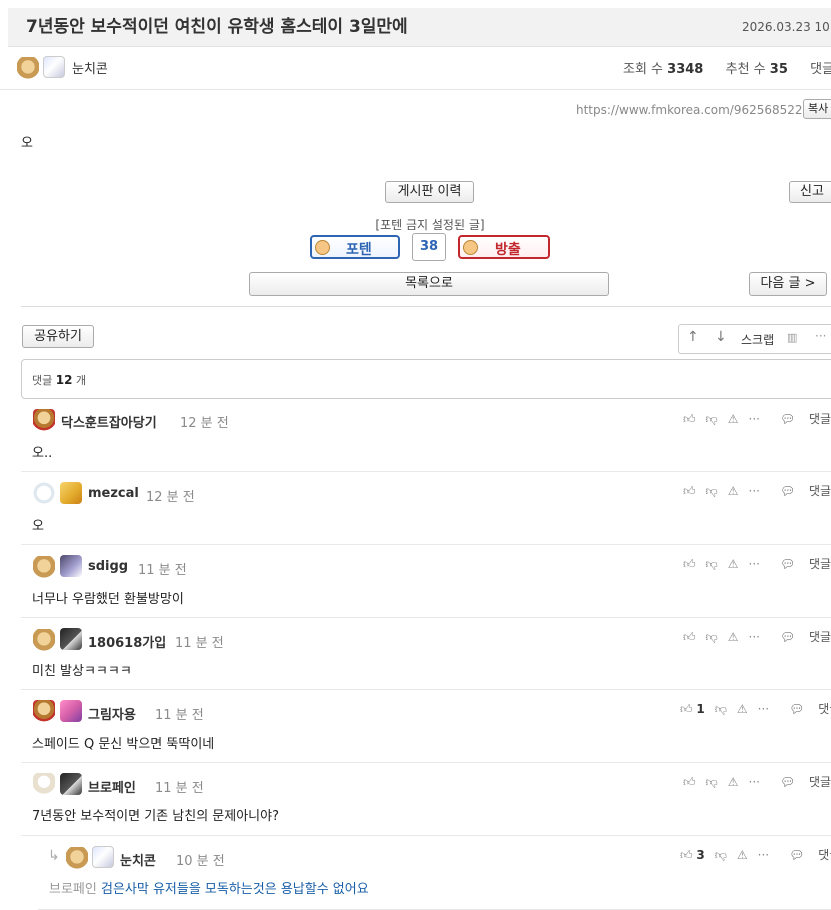 This screenshot has width=831, height=910. What do you see at coordinates (426, 435) in the screenshot?
I see `comment-item: 닥스훈트잡아당기 12 분 전 오.. 👍︎ 👎︎ ⚠ ··· 💬︎ 댓글` at bounding box center [426, 435].